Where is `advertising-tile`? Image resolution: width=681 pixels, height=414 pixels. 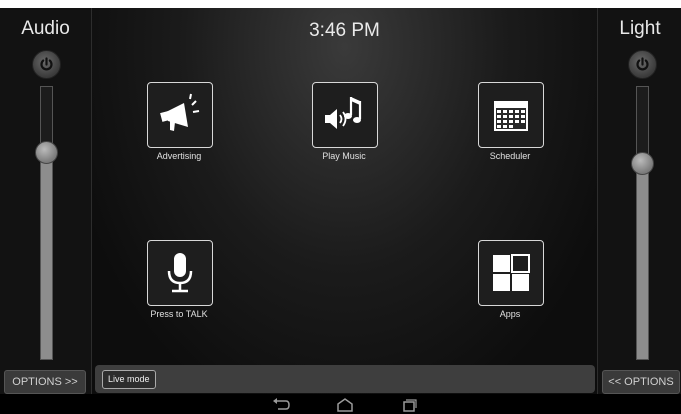 advertising-tile is located at coordinates (180, 115).